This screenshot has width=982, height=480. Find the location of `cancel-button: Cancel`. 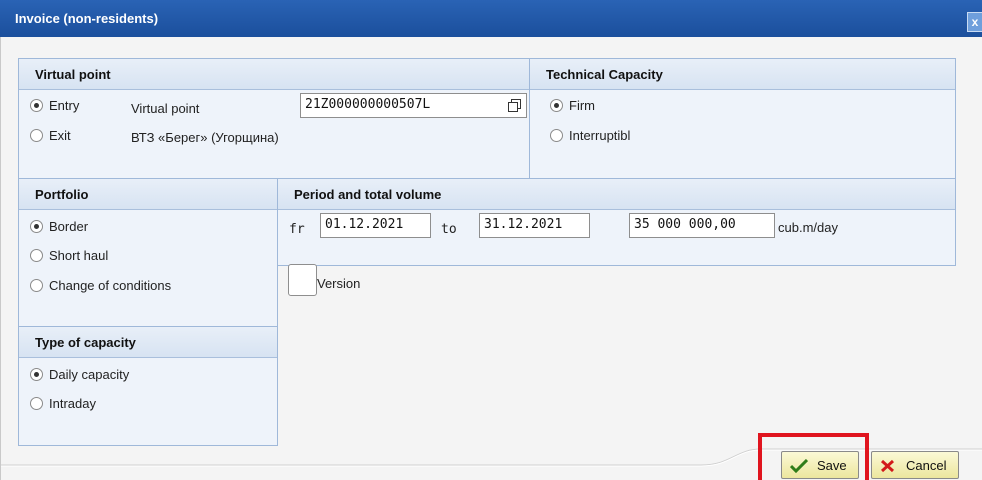

cancel-button: Cancel is located at coordinates (915, 465).